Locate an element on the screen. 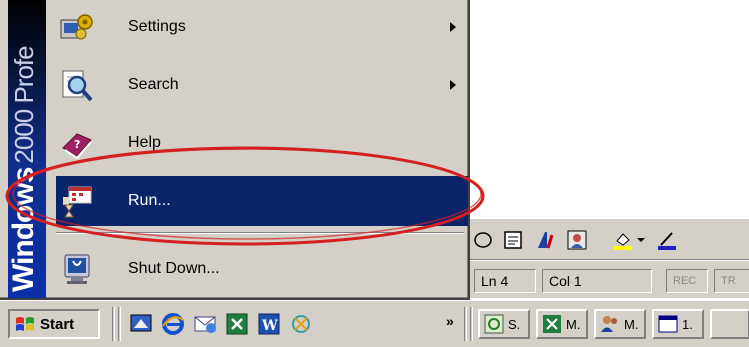  start-label: Start is located at coordinates (57, 324).